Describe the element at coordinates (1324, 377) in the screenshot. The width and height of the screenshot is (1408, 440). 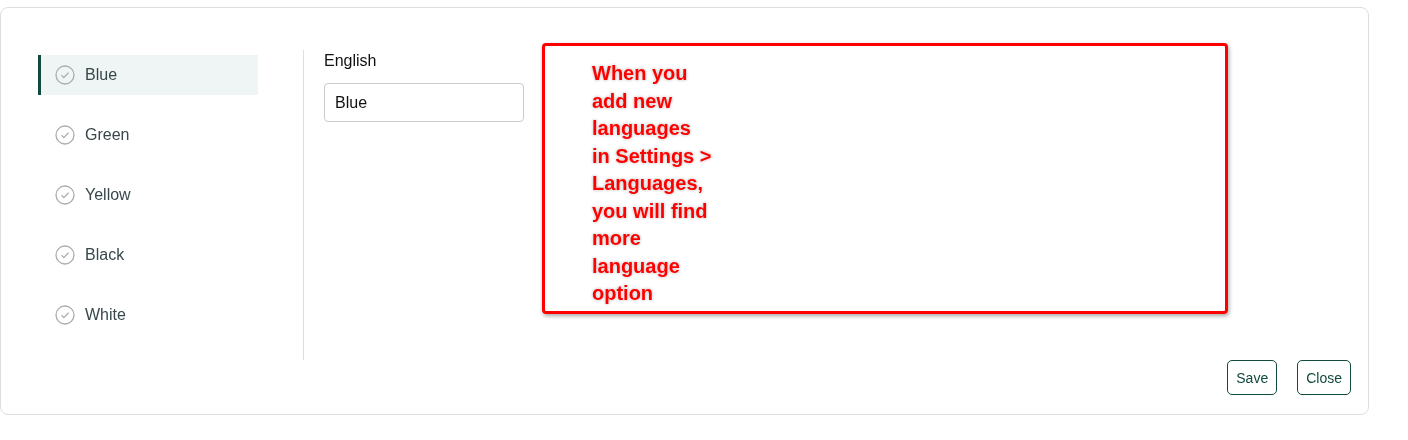
I see `close-button: Close` at that location.